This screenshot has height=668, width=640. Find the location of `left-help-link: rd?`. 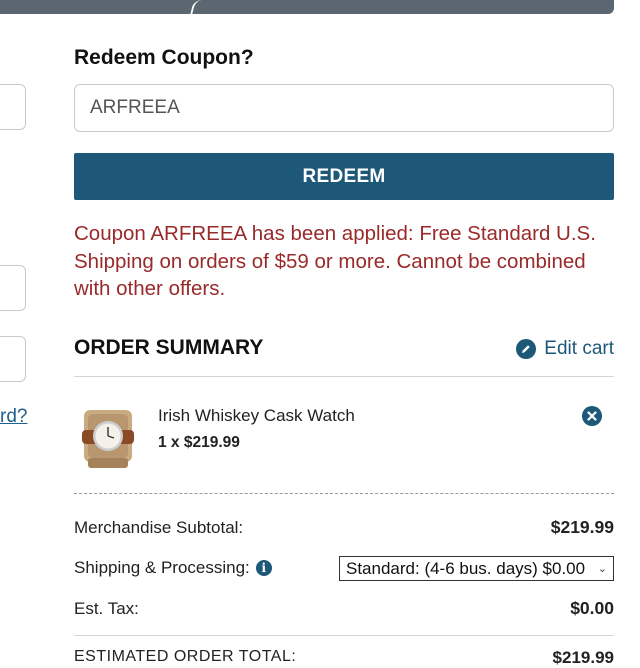

left-help-link: rd? is located at coordinates (13, 417).